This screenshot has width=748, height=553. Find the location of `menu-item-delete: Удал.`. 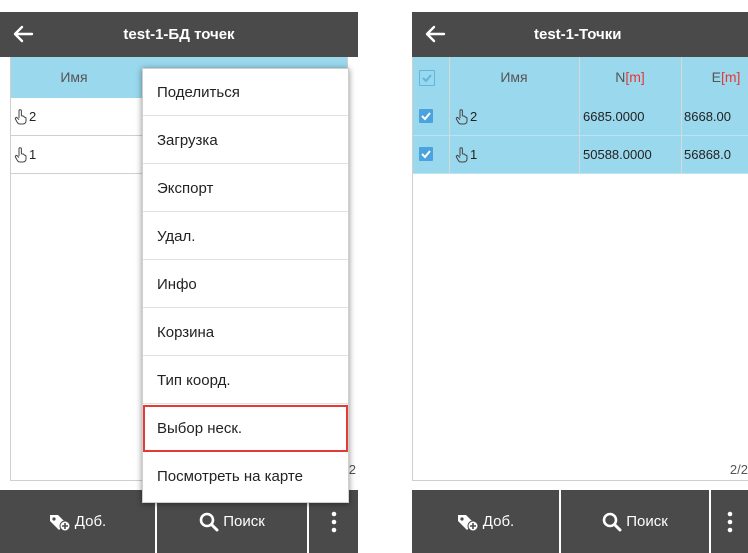

menu-item-delete: Удал. is located at coordinates (245, 236).